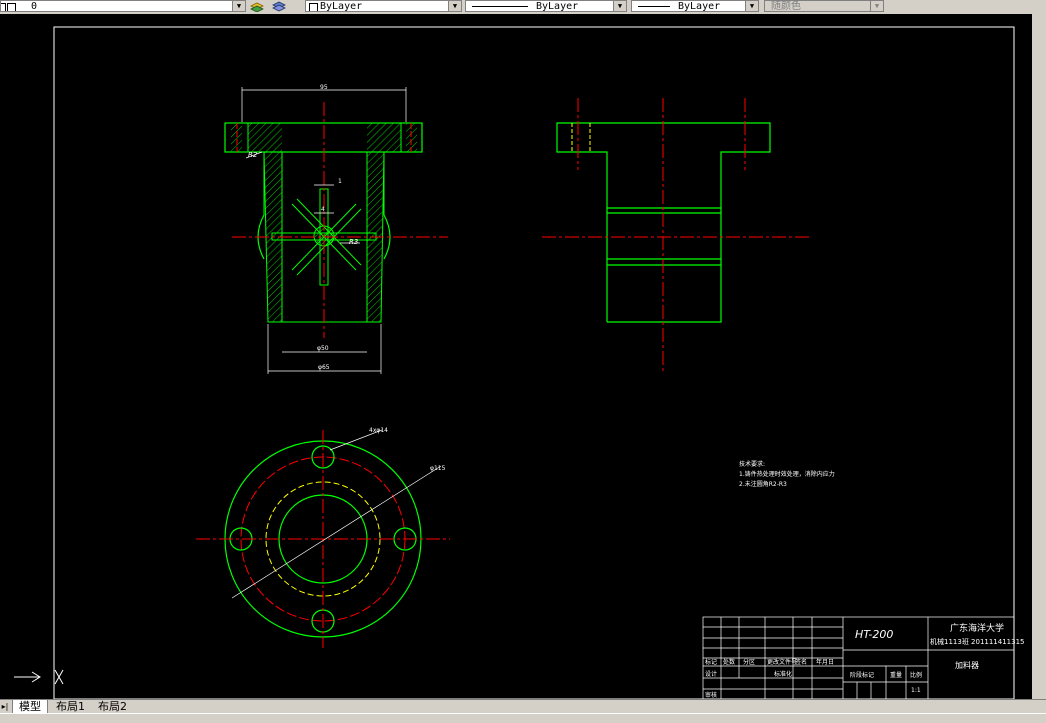 Image resolution: width=1046 pixels, height=723 pixels. What do you see at coordinates (1039, 356) in the screenshot?
I see `vertical-scrollbar` at bounding box center [1039, 356].